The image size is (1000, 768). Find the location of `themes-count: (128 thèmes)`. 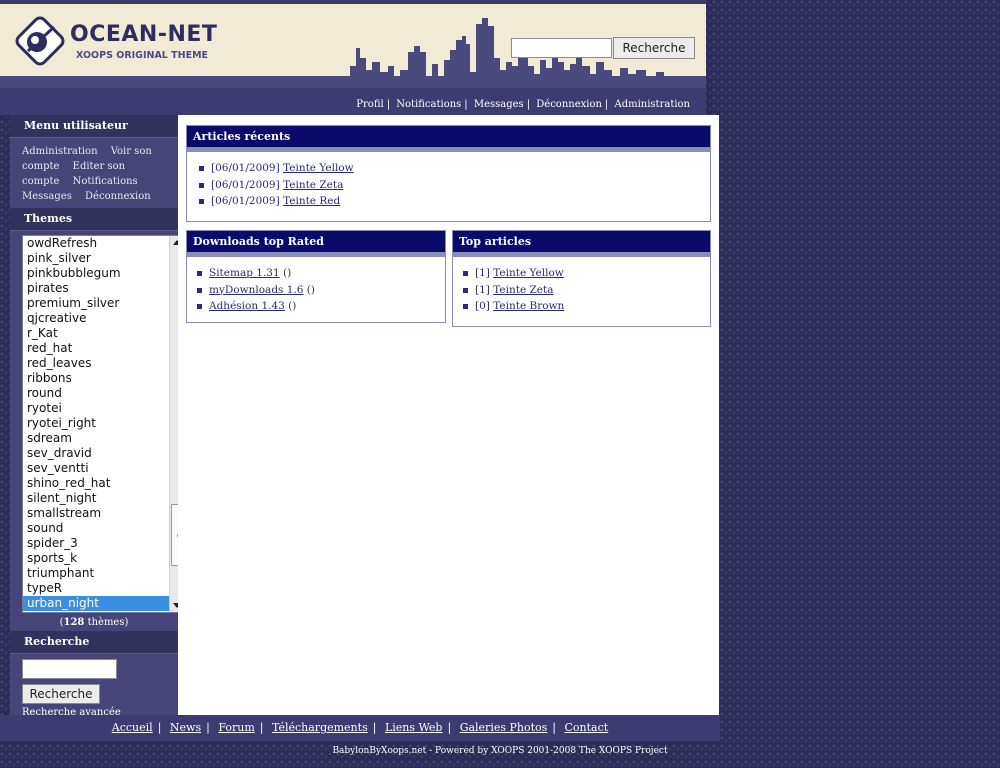

themes-count: (128 thèmes) is located at coordinates (94, 623).